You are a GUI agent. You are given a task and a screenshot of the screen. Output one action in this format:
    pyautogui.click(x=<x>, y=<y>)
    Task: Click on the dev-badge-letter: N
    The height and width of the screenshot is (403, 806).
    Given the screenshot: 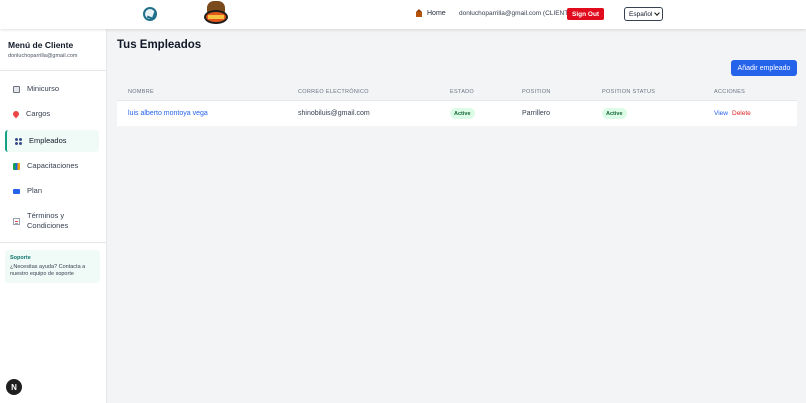 What is the action you would take?
    pyautogui.click(x=14, y=387)
    